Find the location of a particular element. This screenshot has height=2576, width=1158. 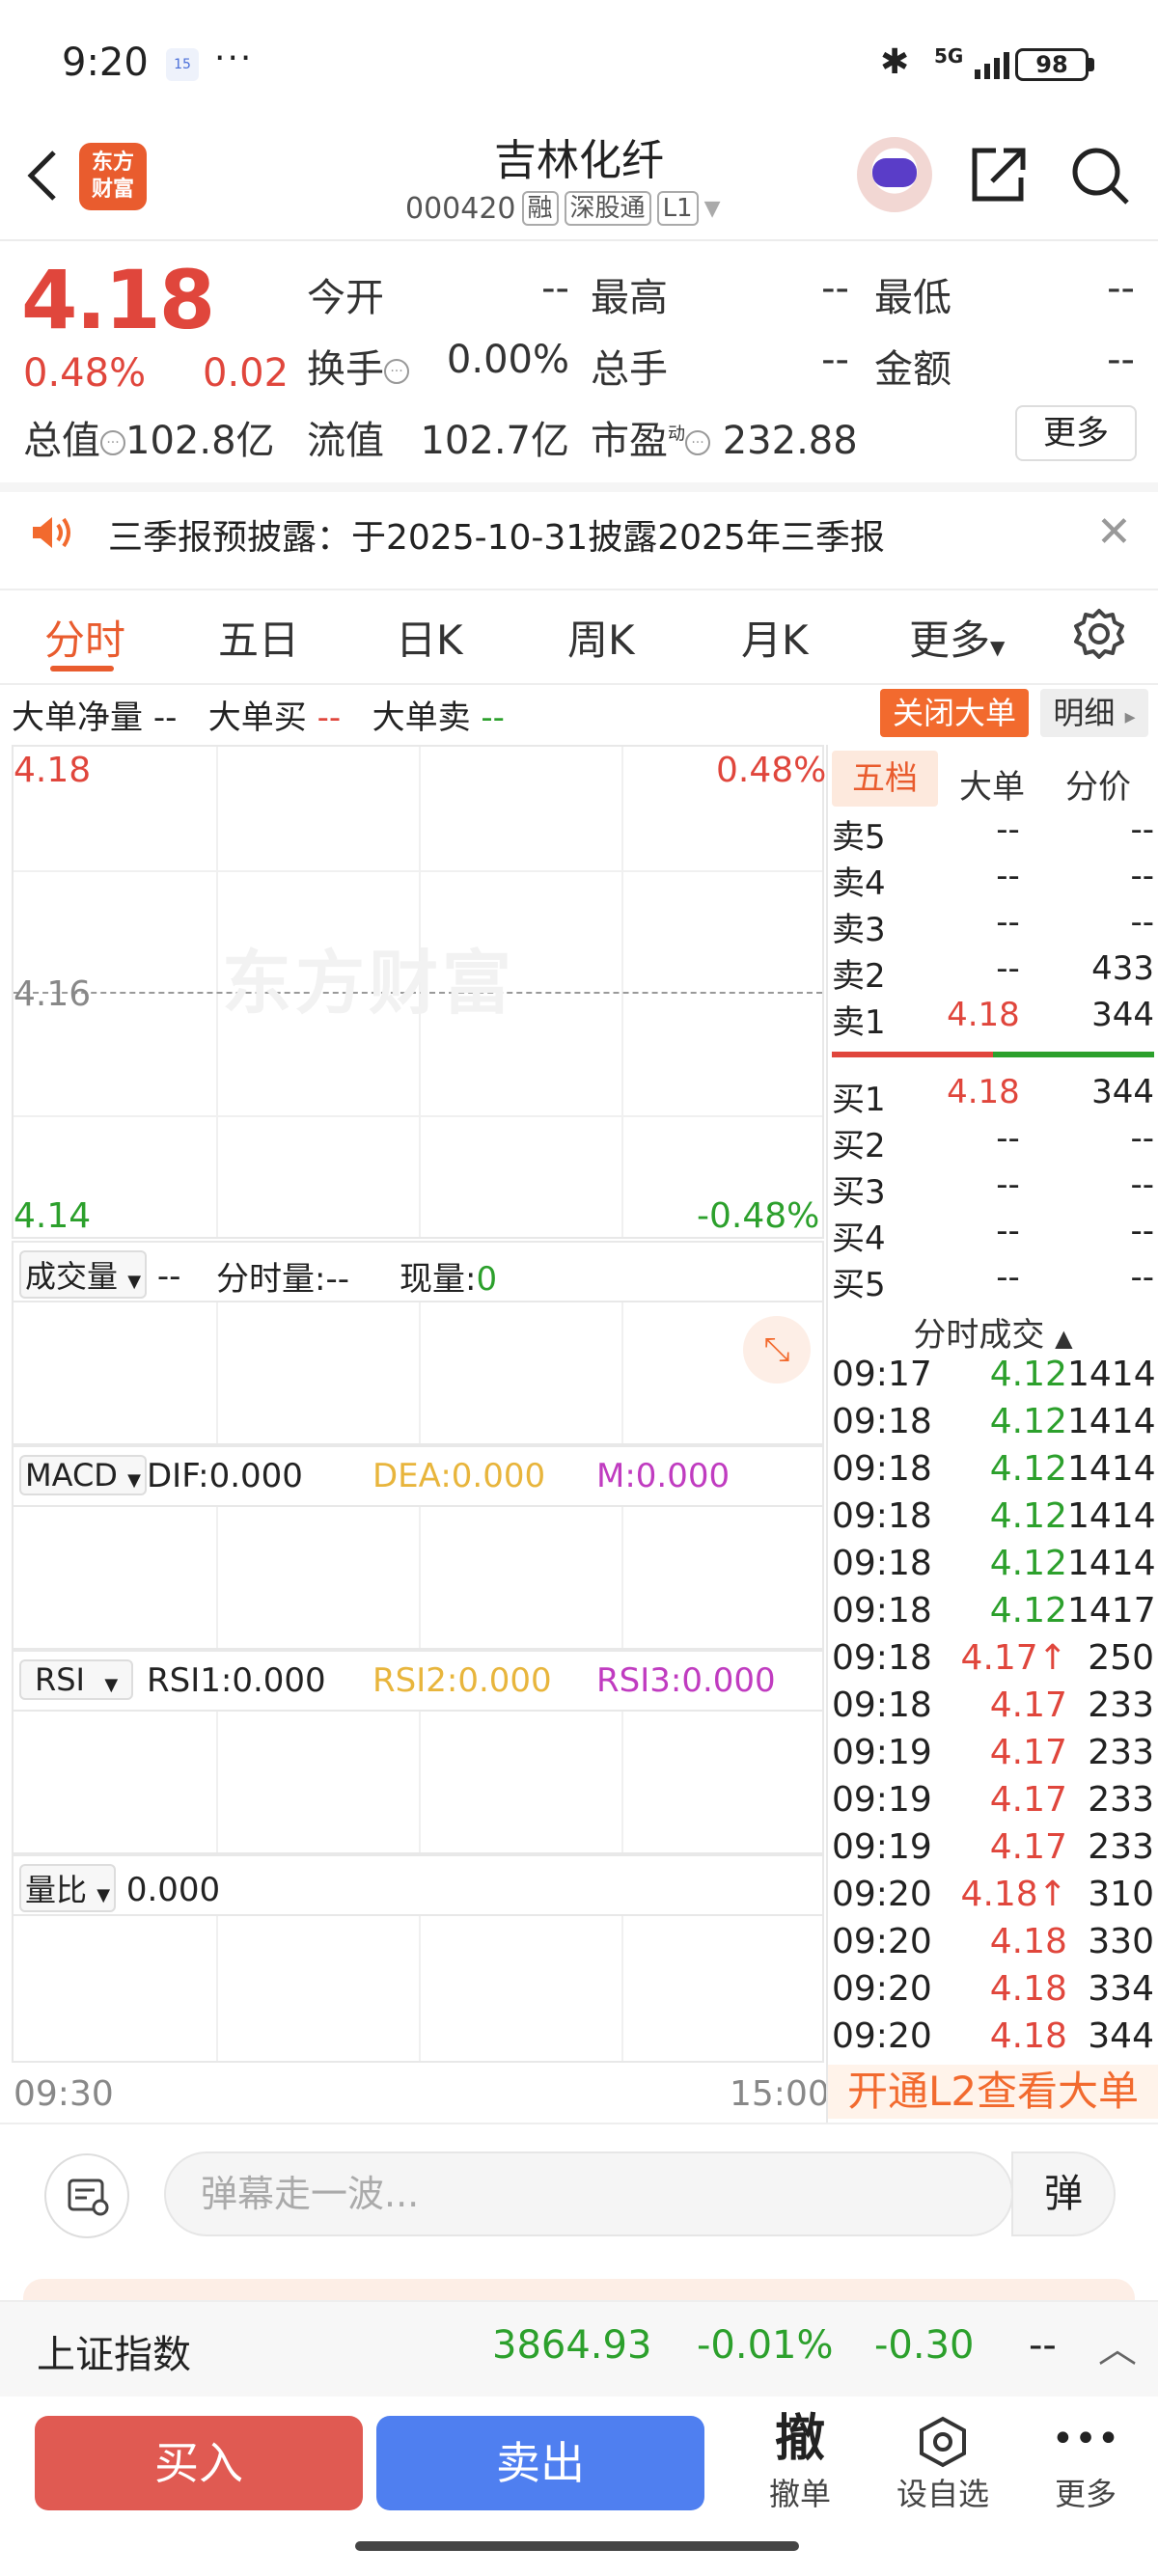

volume-select: 成交量 ▼ -- is located at coordinates (99, 1274).